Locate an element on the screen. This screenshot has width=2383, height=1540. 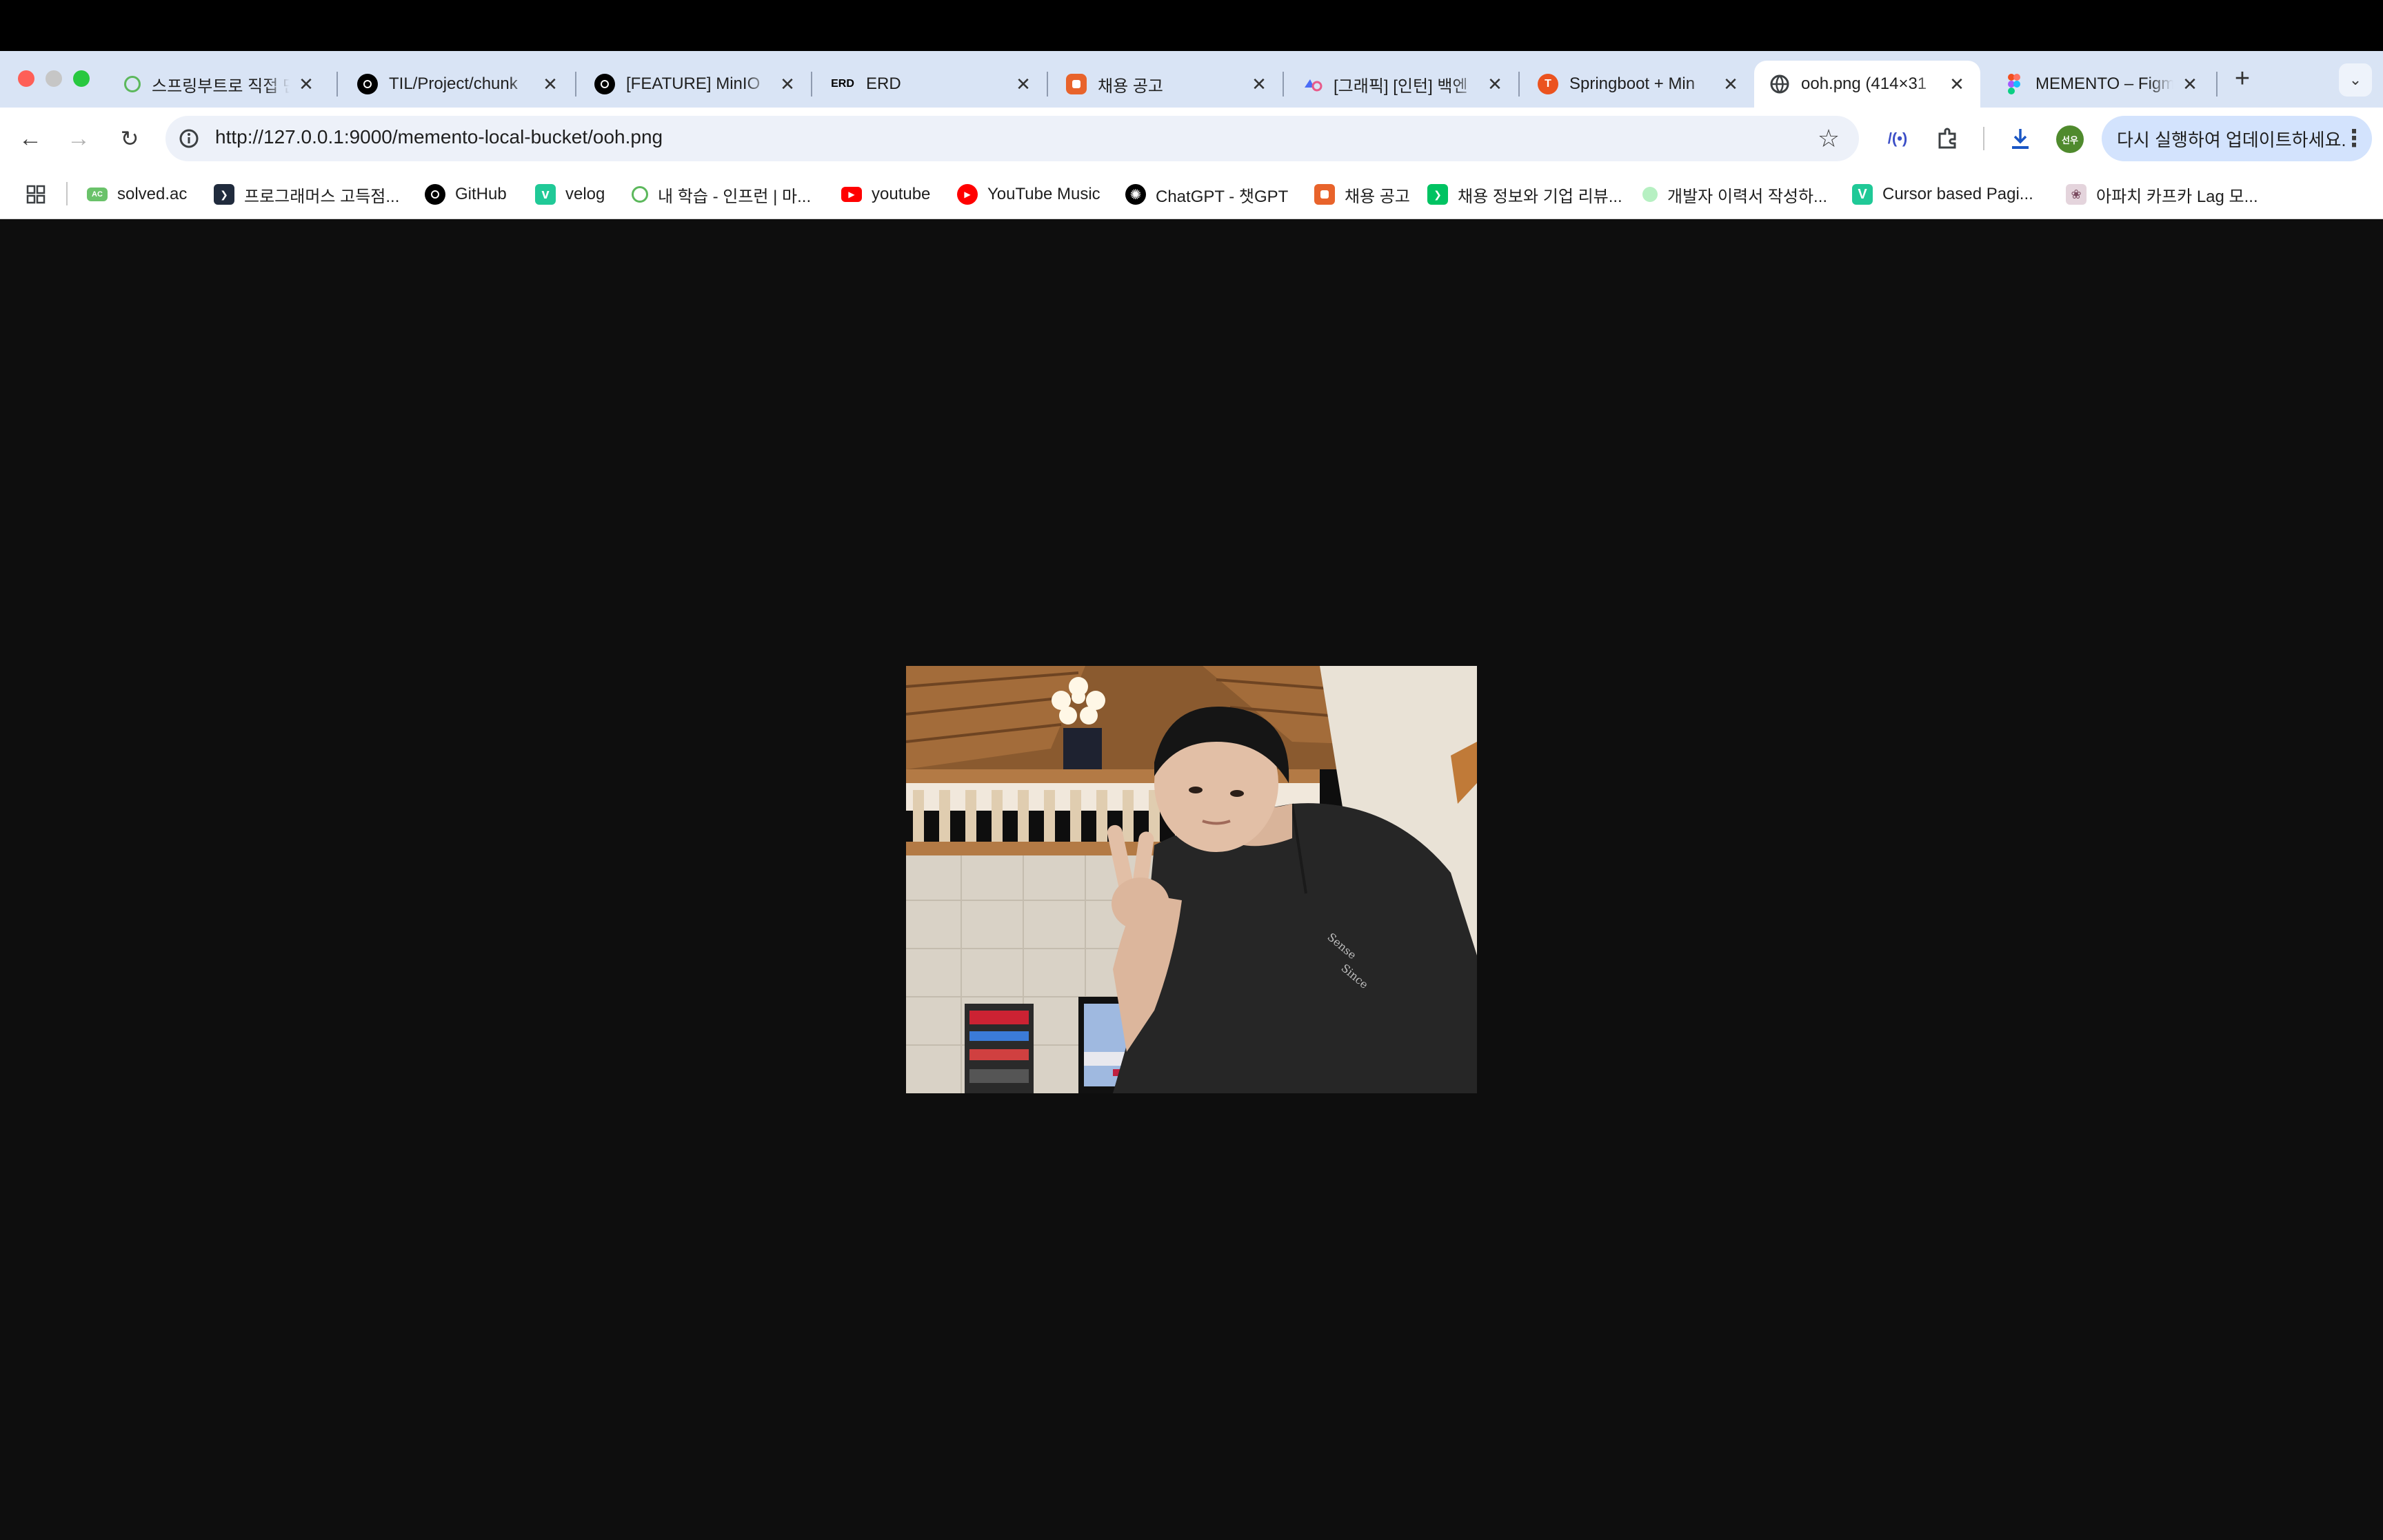
update-label: 다시 실행하여 업데이트하세요. is located at coordinates (2231, 140).